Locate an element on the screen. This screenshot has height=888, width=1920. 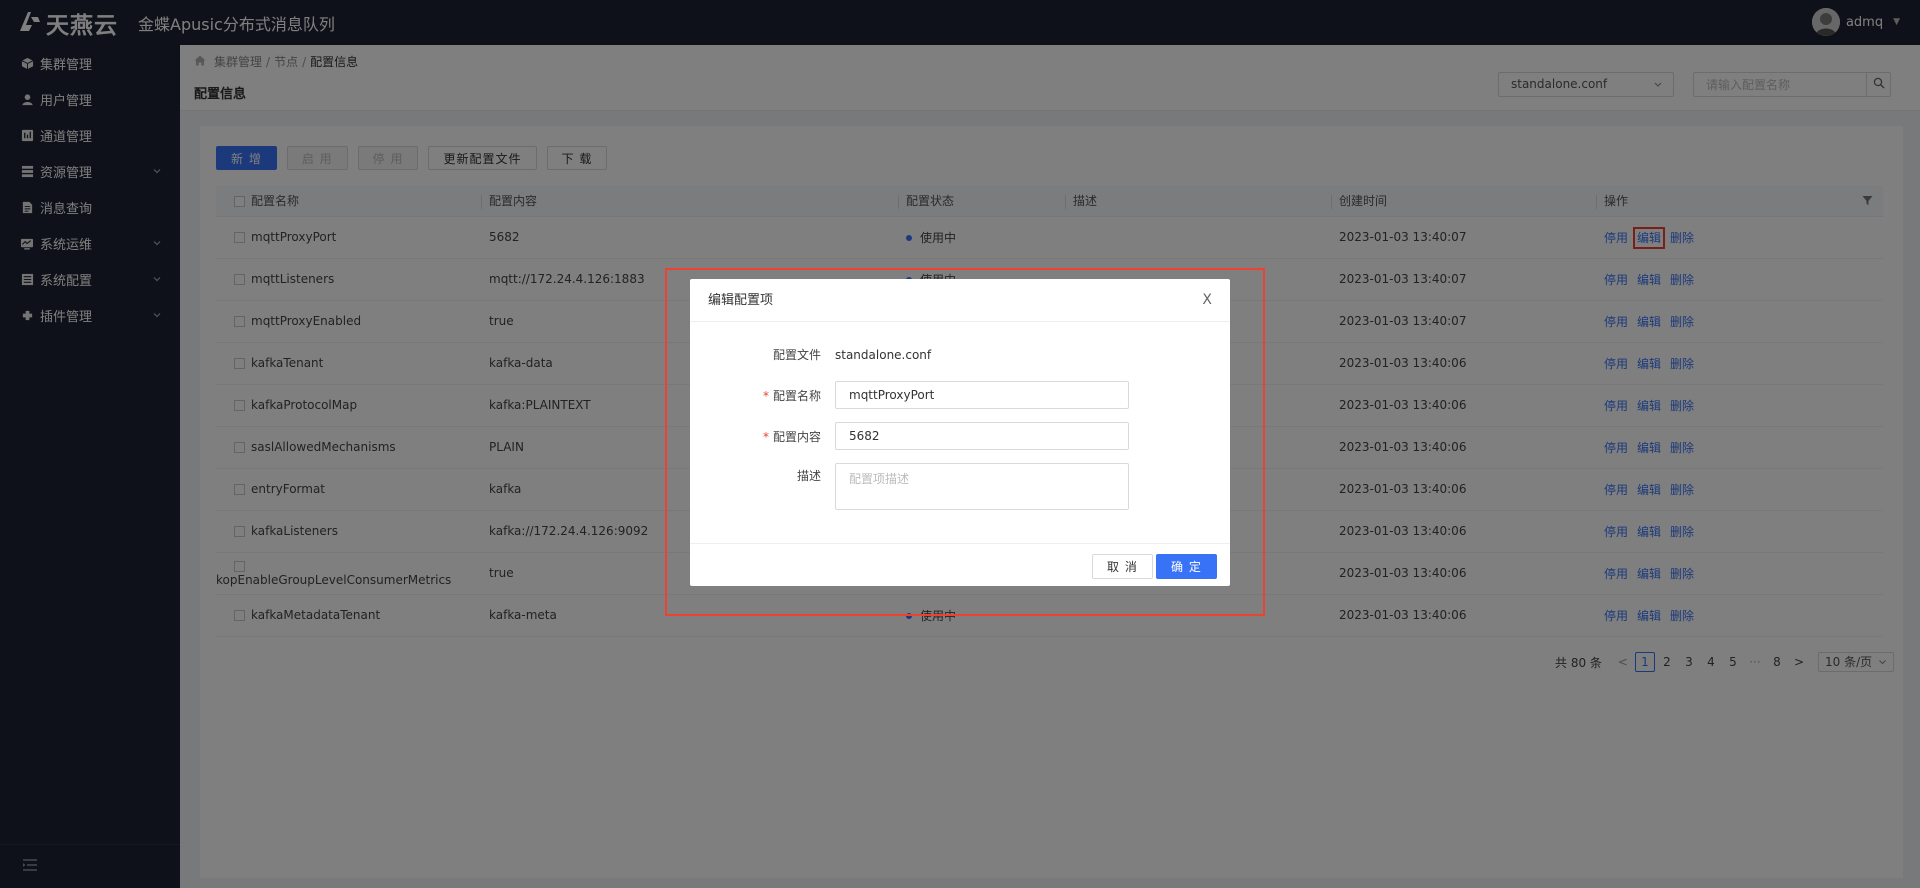
config-file-value: standalone.conf is located at coordinates (883, 354).